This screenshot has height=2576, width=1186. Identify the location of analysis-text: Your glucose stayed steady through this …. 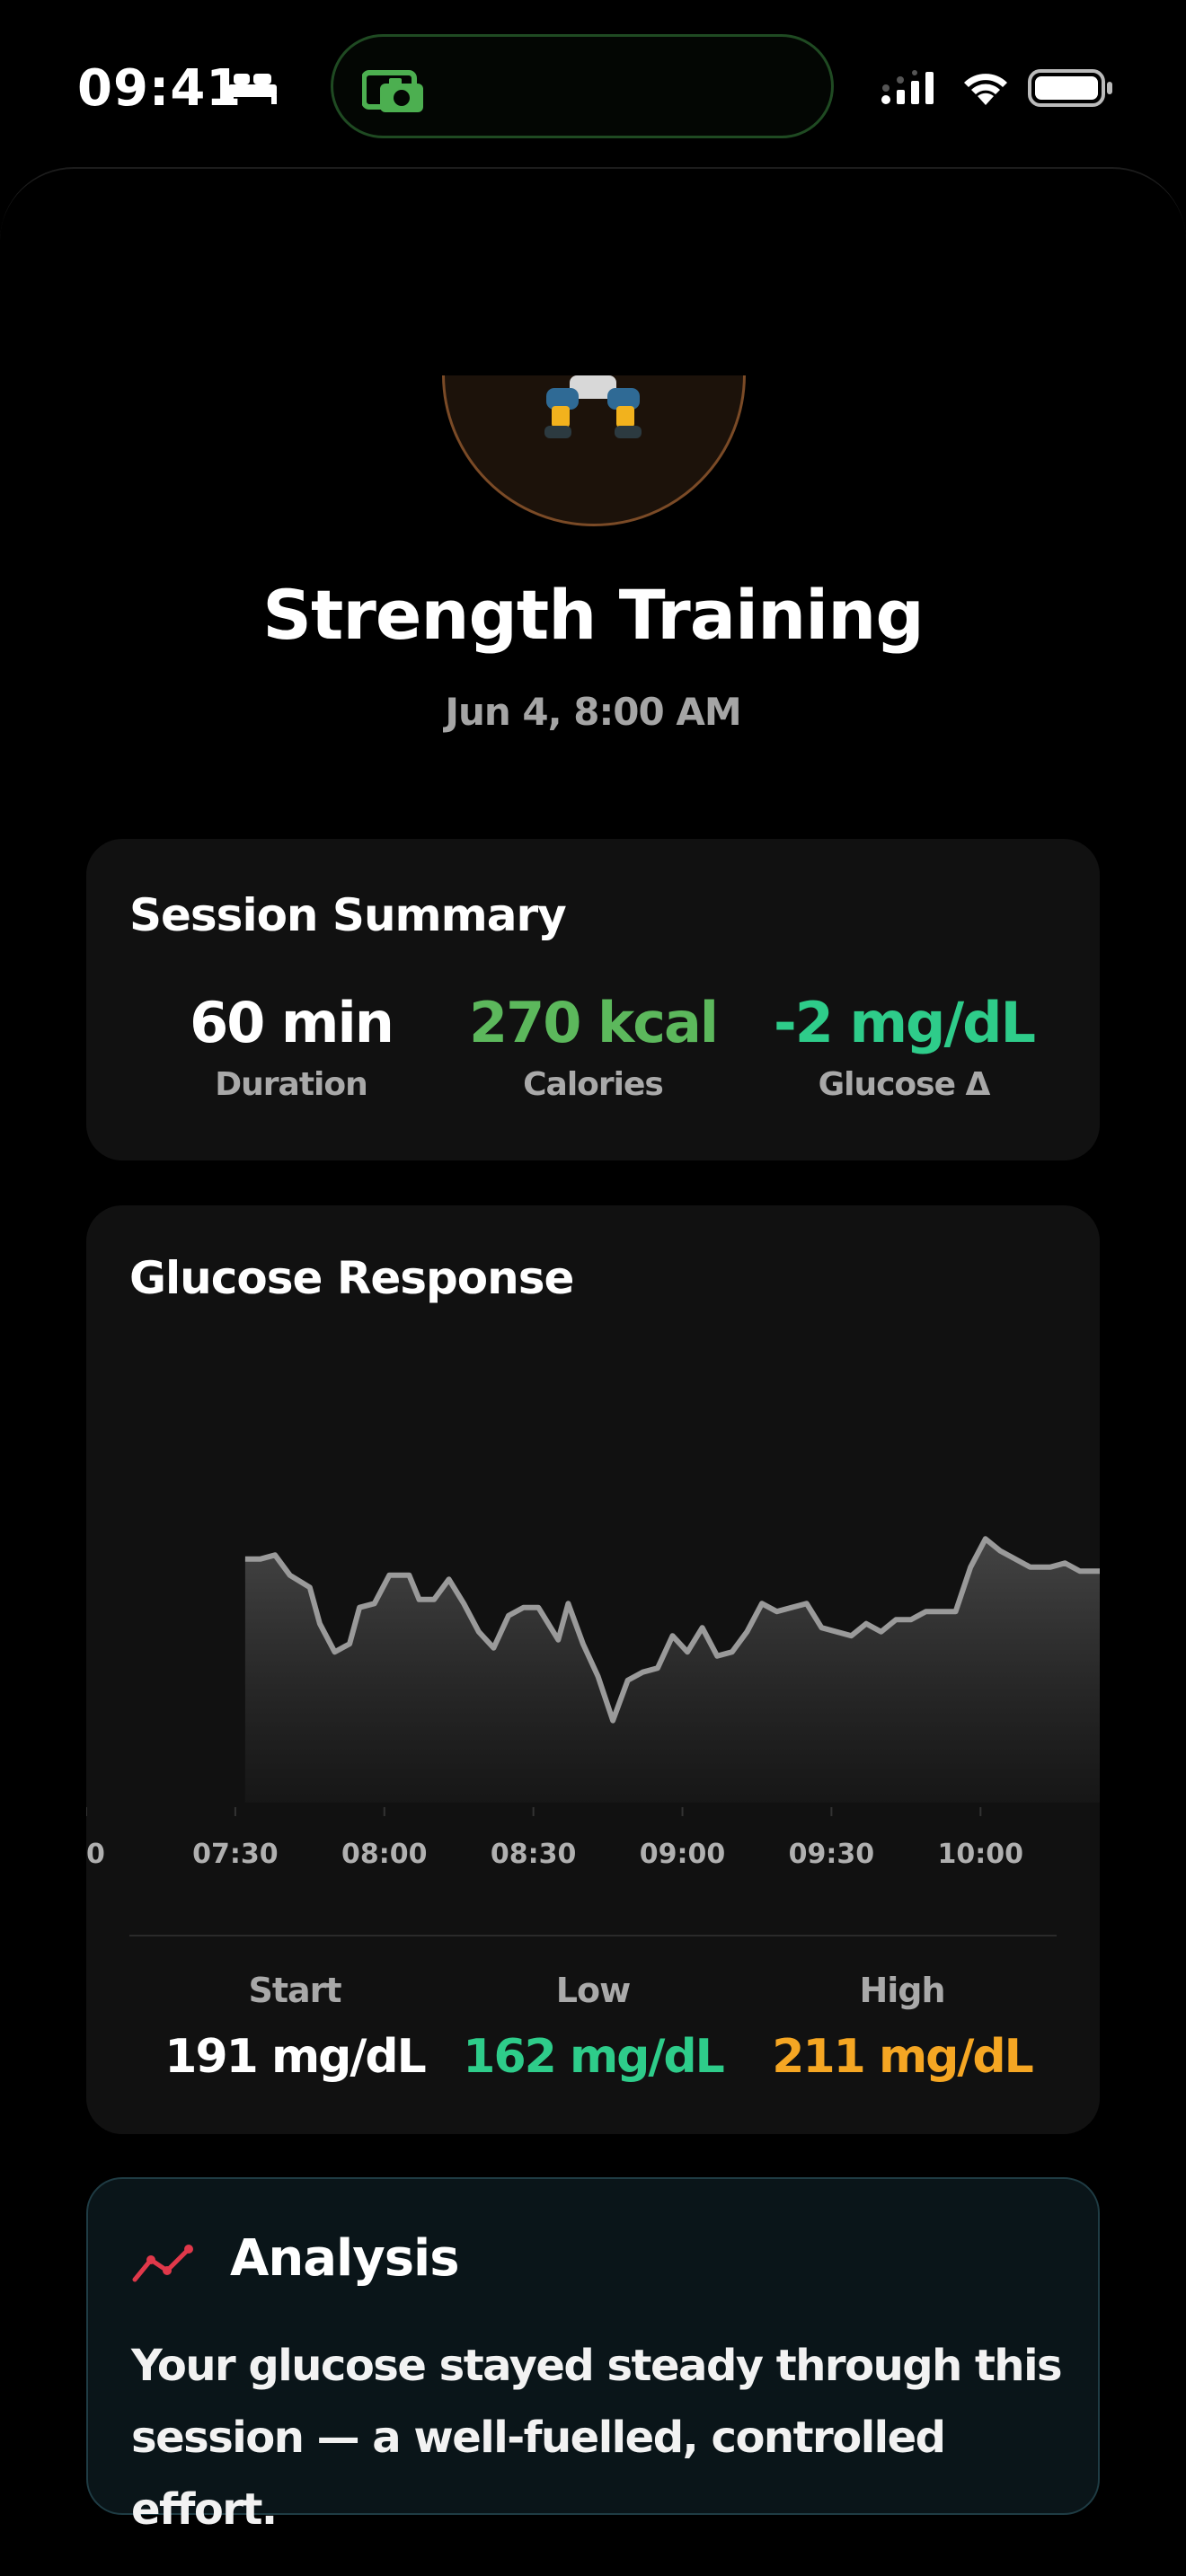
(597, 2438).